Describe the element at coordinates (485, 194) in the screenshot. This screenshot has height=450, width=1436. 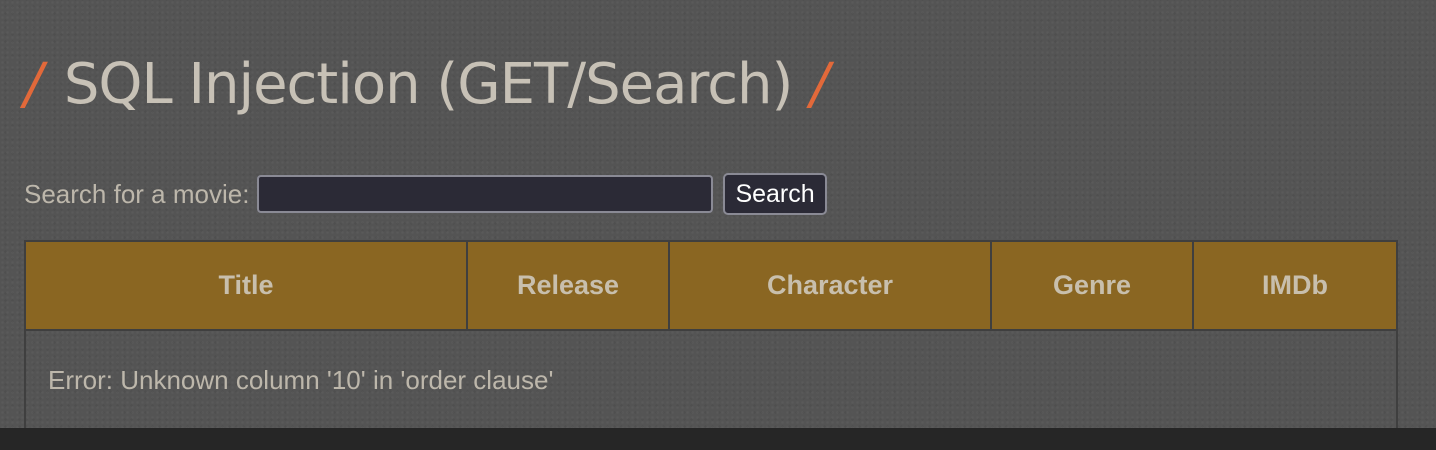
I see `search-input` at that location.